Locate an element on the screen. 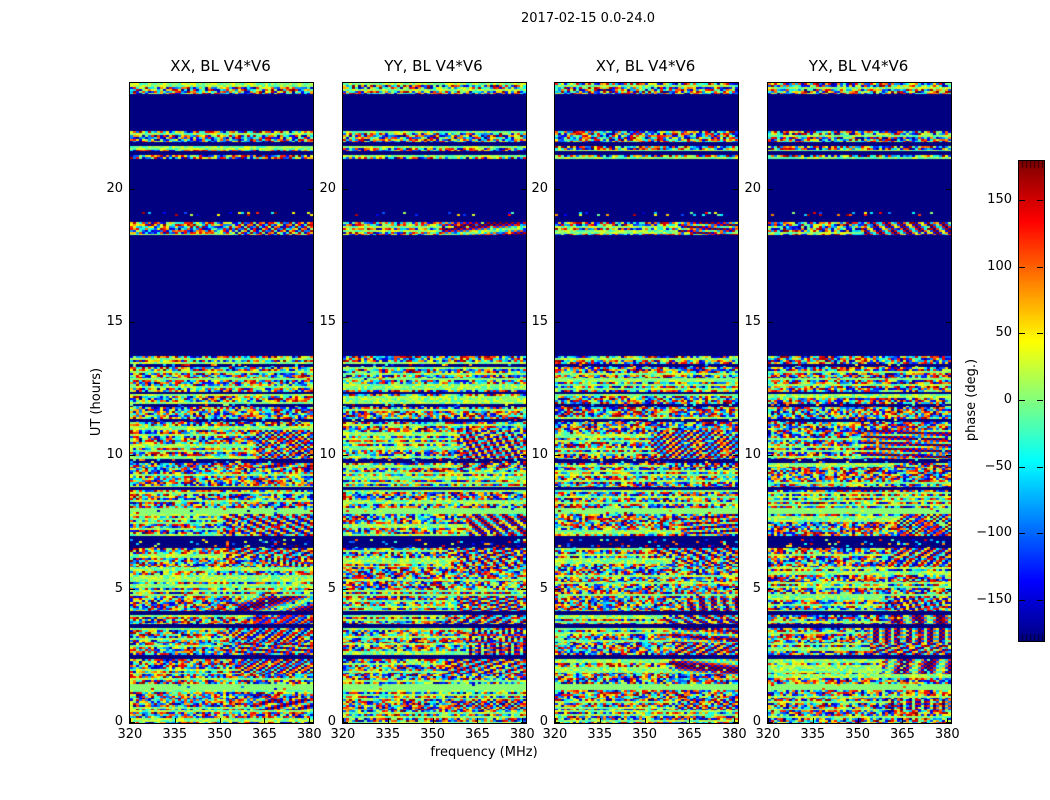  colorbar-tick-label: 100 is located at coordinates (999, 266).